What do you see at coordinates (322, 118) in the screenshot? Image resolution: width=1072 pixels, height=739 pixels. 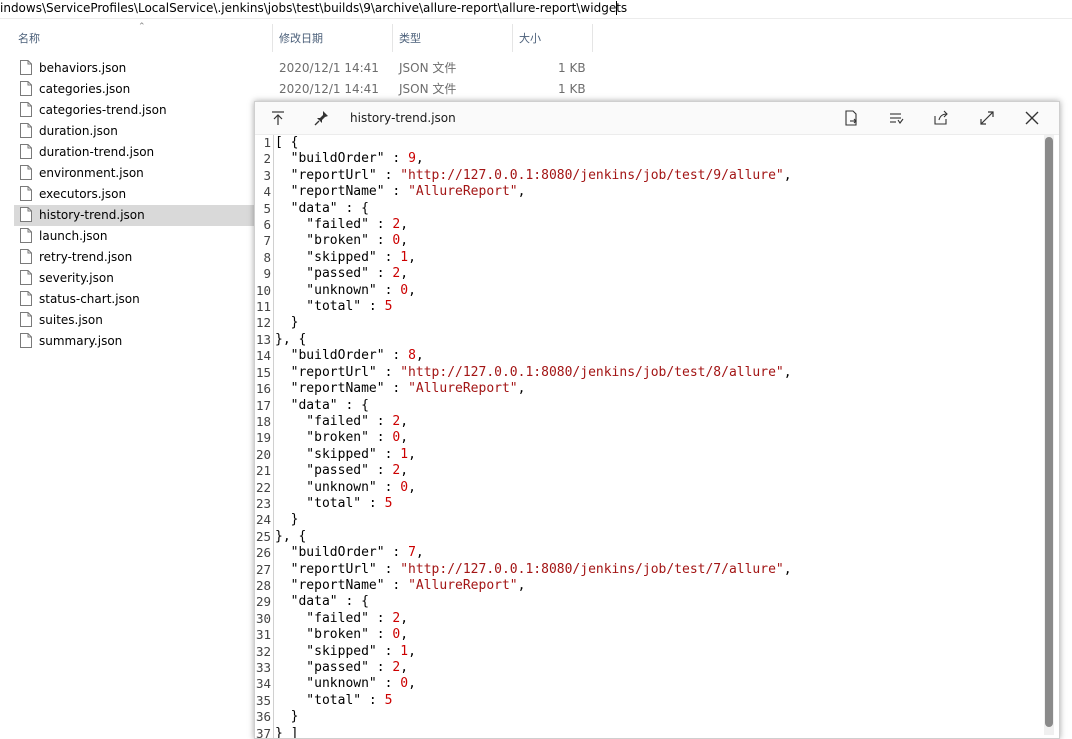 I see `pin-icon` at bounding box center [322, 118].